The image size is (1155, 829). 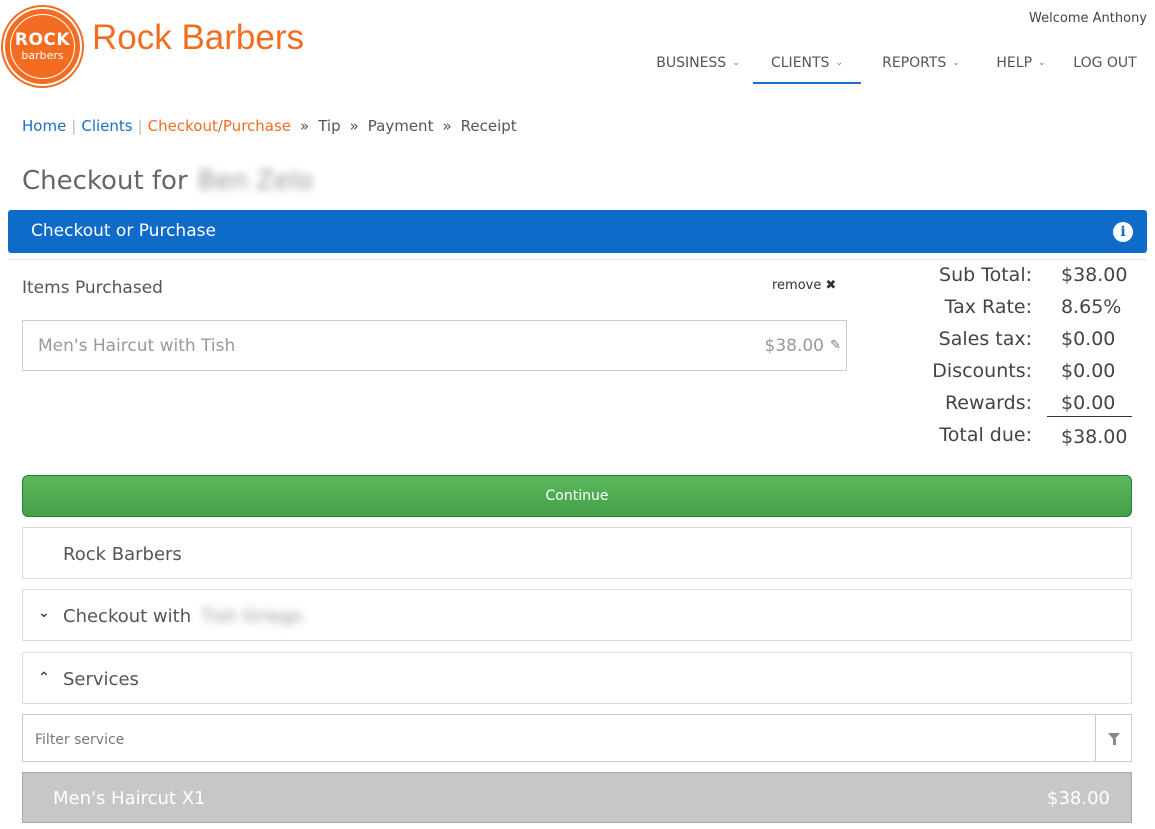 I want to click on tax-rate-value: 8.65%, so click(x=1091, y=307).